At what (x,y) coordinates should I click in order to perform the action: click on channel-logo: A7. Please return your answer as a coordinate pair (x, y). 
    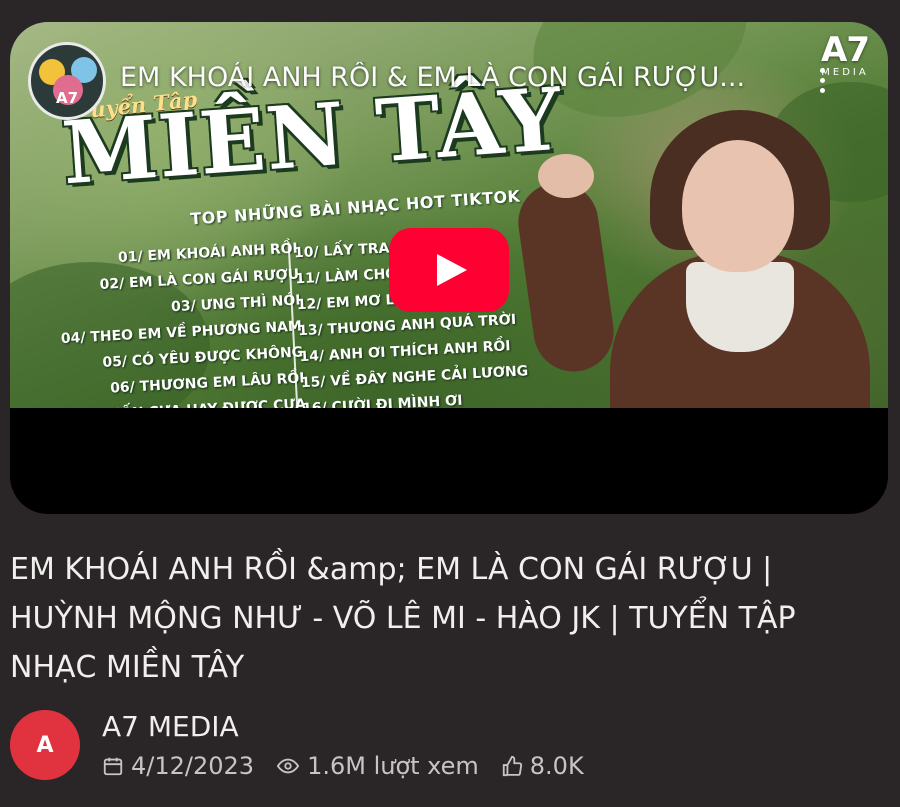
    Looking at the image, I should click on (67, 81).